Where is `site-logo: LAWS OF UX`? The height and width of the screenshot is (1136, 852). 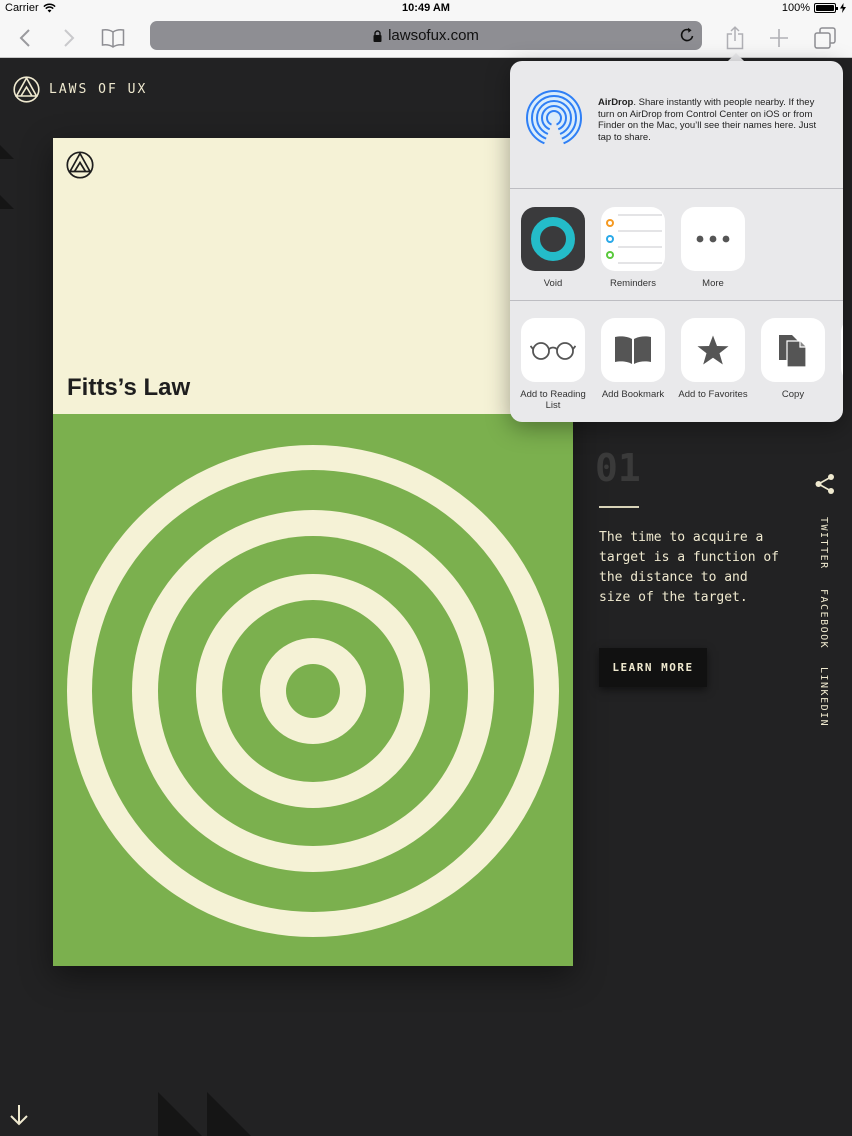 site-logo: LAWS OF UX is located at coordinates (80, 89).